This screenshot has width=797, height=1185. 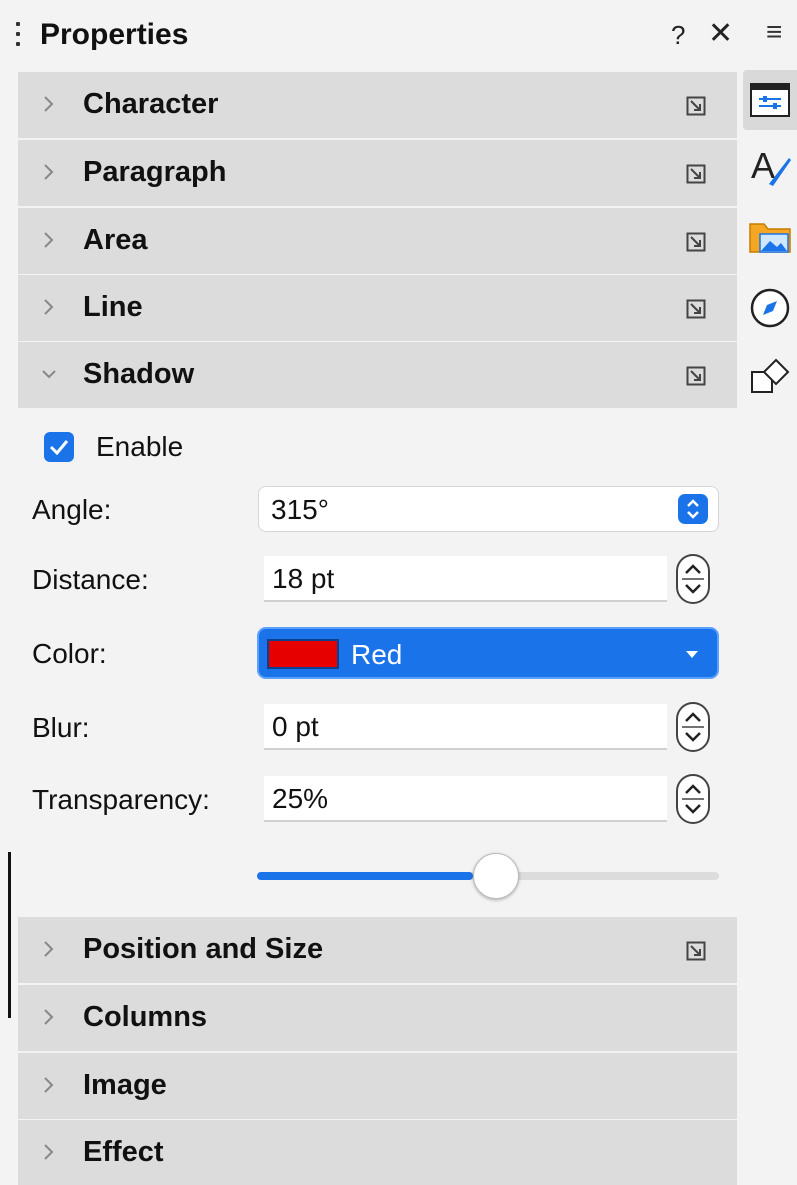 I want to click on tab-styles: A, so click(x=770, y=166).